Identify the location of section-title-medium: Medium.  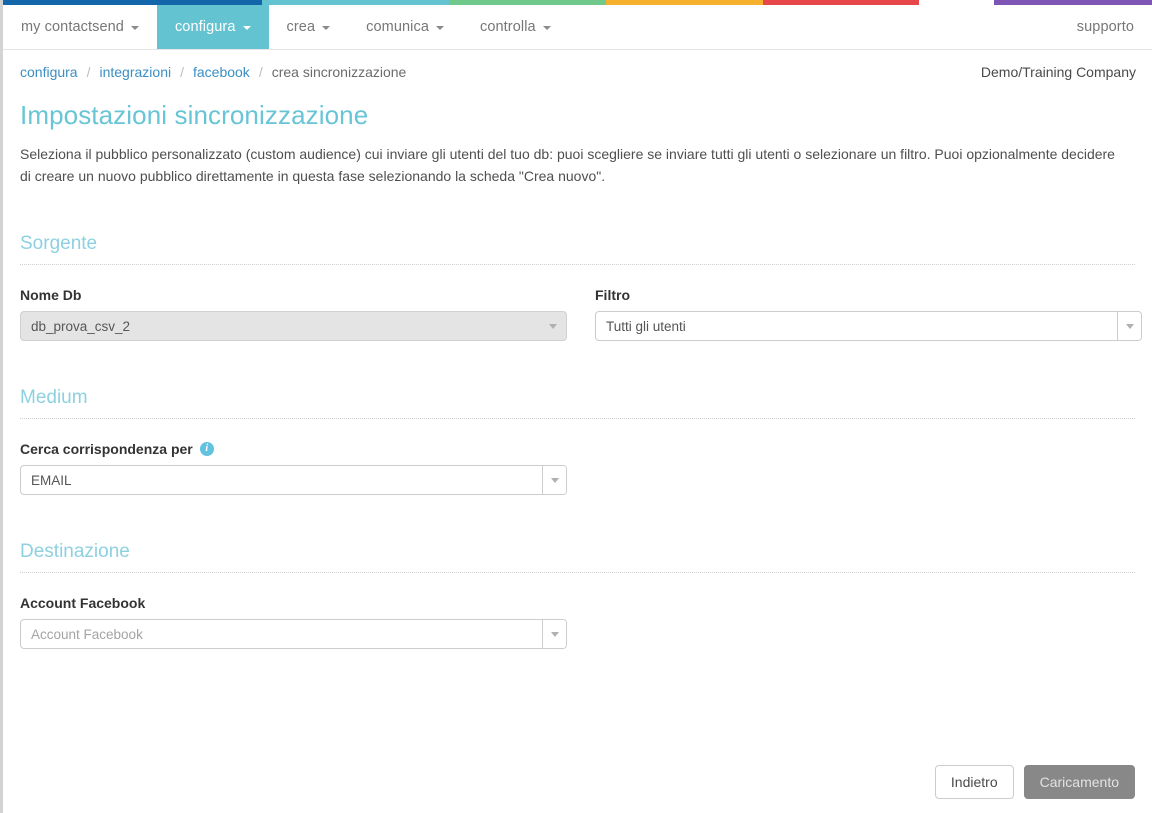
(54, 398).